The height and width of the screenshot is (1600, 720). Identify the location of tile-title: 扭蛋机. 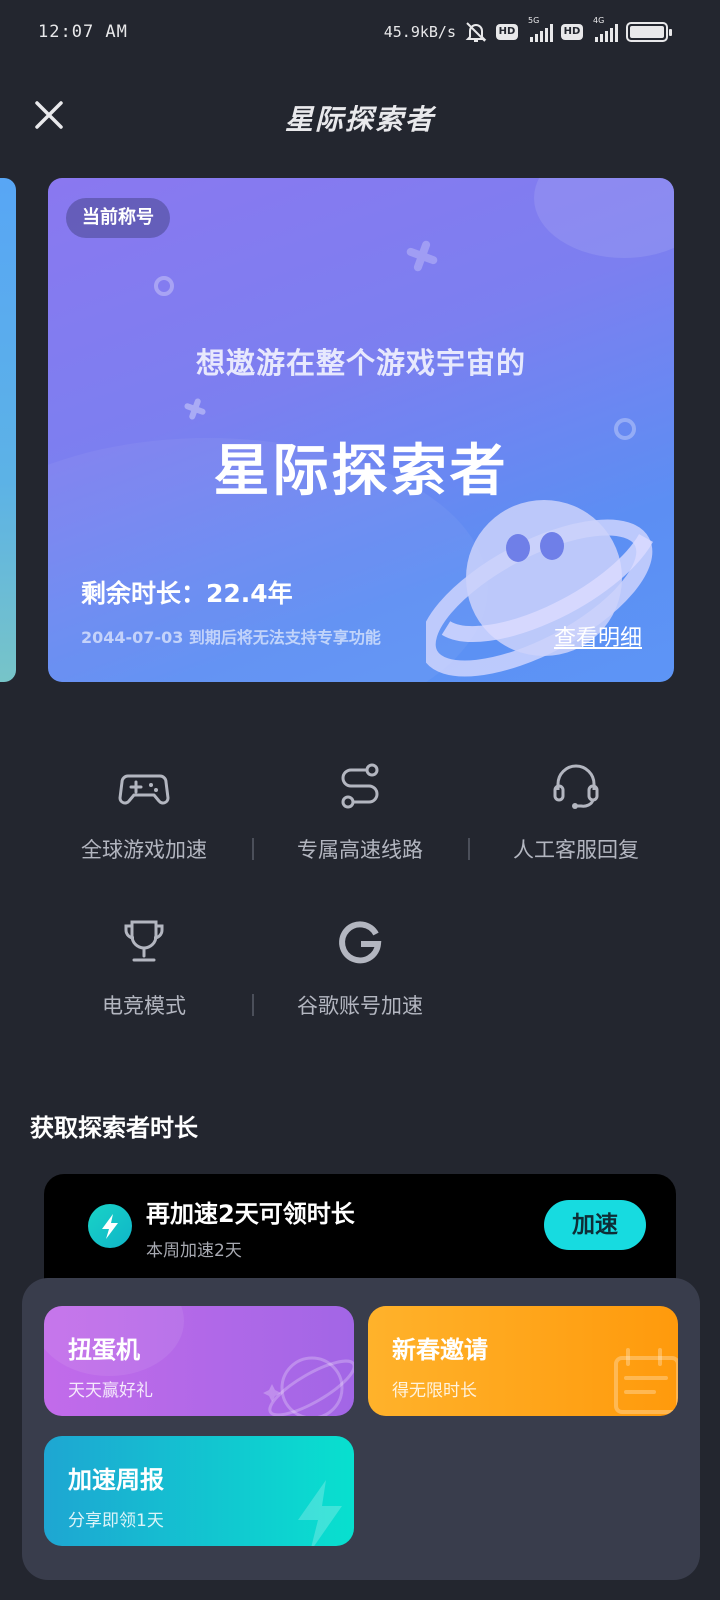
(104, 1350).